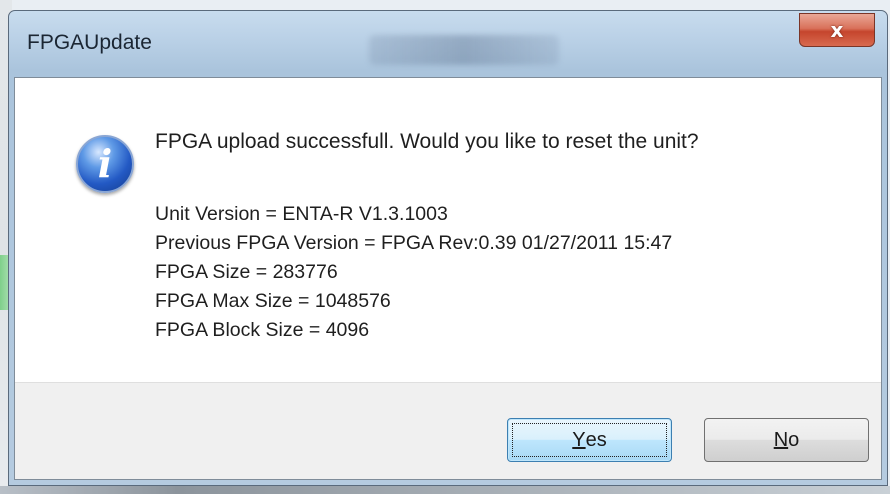  Describe the element at coordinates (579, 439) in the screenshot. I see `yes-button-mnemonic: Y` at that location.